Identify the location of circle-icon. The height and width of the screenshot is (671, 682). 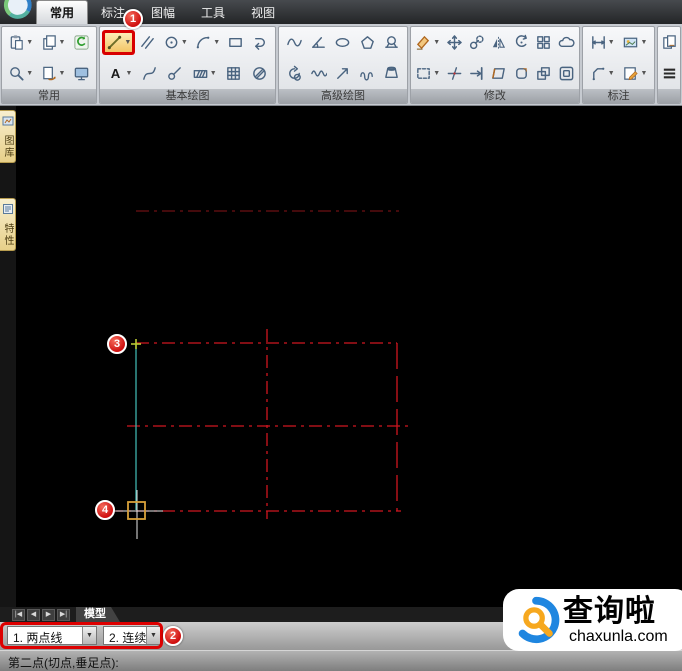
(171, 42).